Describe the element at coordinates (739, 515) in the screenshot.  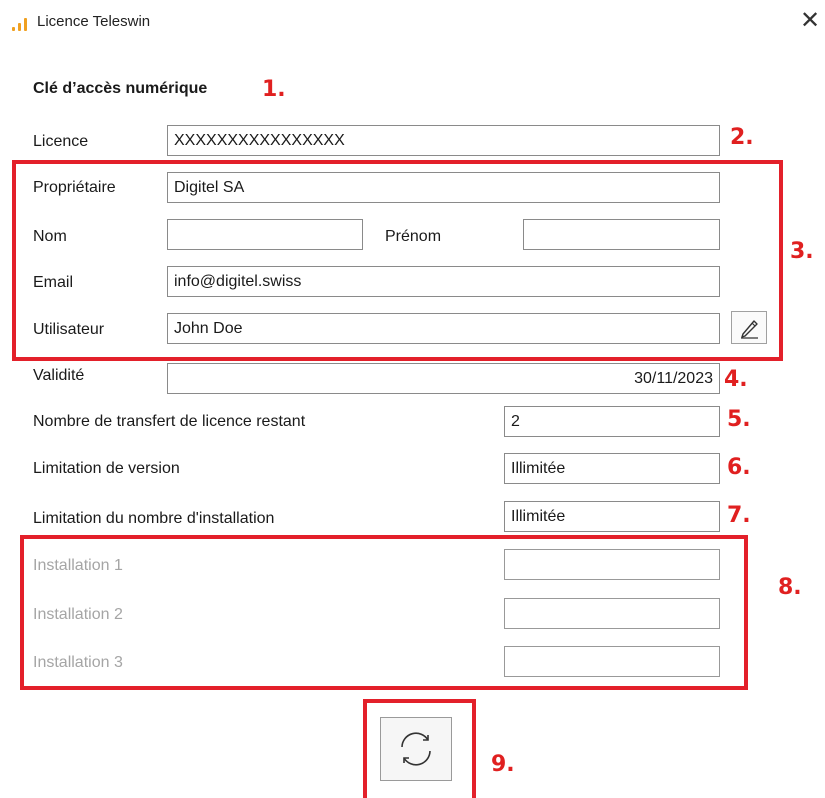
I see `marker-7: 7.` at that location.